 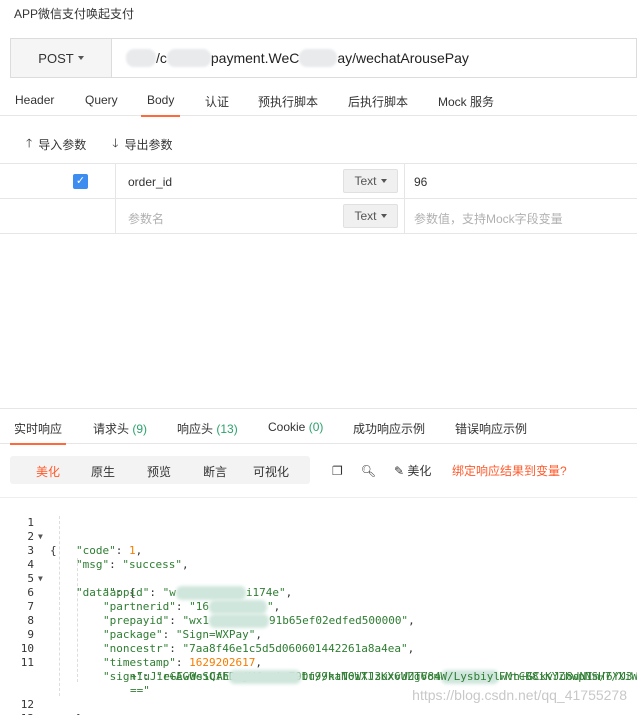 What do you see at coordinates (169, 592) in the screenshot?
I see `json-string: "w` at bounding box center [169, 592].